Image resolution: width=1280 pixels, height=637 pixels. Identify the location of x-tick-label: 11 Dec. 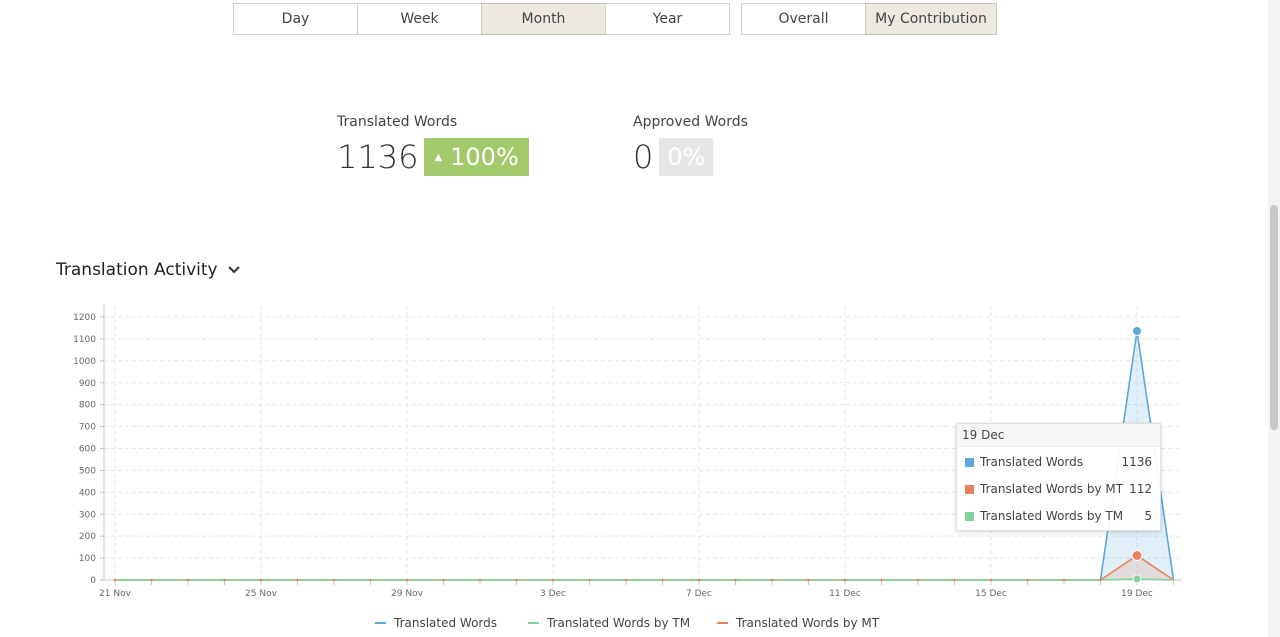
(845, 594).